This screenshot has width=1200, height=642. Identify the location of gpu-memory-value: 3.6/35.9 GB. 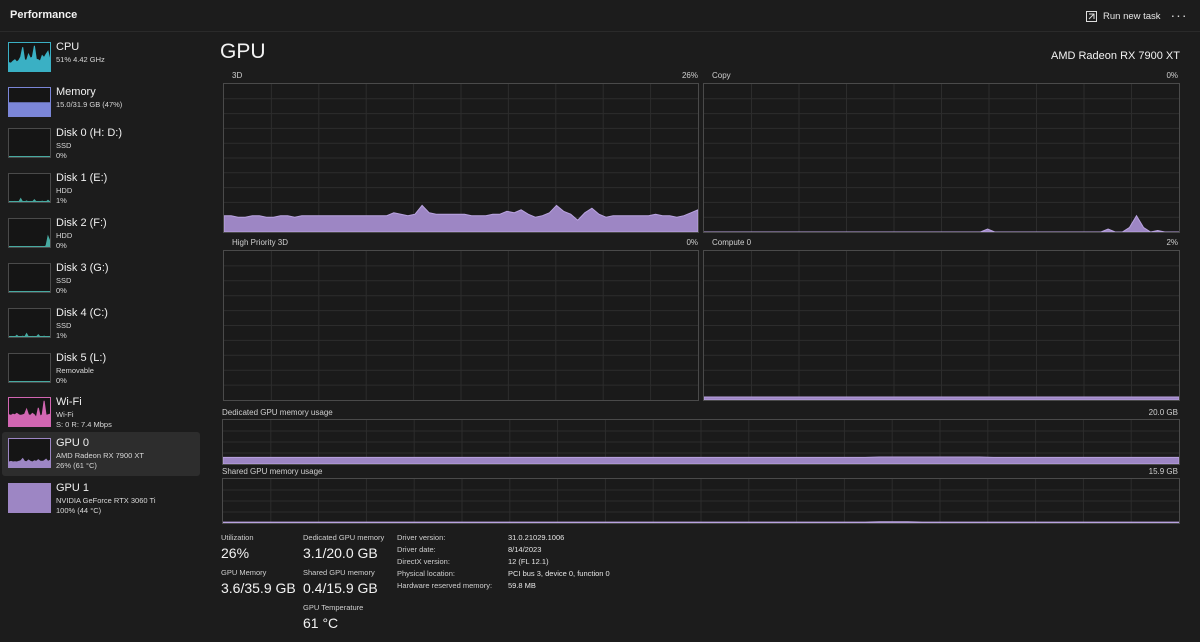
(258, 588).